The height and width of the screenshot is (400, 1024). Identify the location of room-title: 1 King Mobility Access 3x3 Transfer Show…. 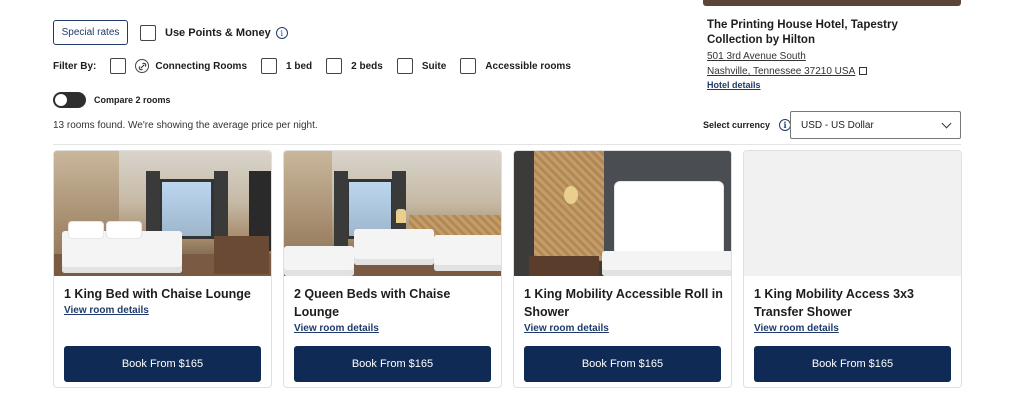
(834, 303).